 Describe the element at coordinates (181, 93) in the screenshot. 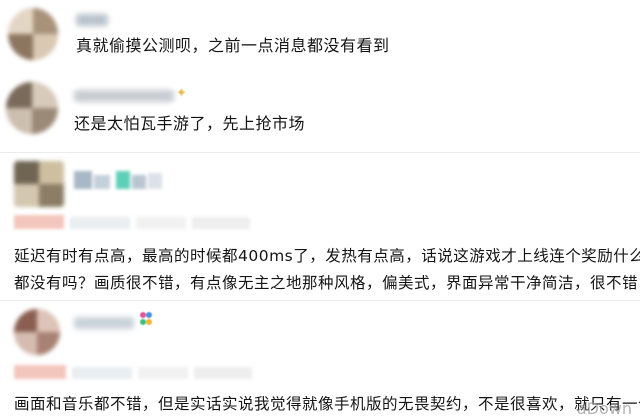

I see `vip-badge-icon: ✦` at that location.